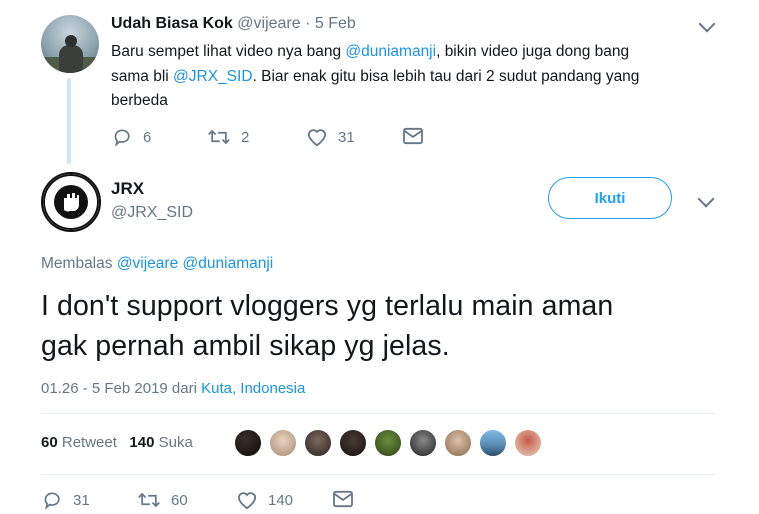 The height and width of the screenshot is (514, 759). What do you see at coordinates (330, 137) in the screenshot?
I see `reply-like-button: 31` at bounding box center [330, 137].